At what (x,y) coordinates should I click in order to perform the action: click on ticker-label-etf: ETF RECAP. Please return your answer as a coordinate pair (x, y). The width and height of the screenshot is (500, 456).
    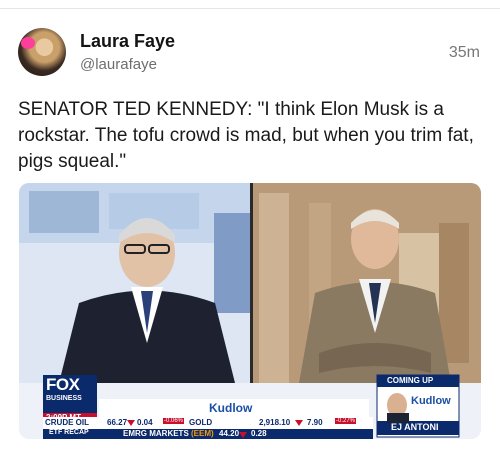
    Looking at the image, I should click on (69, 432).